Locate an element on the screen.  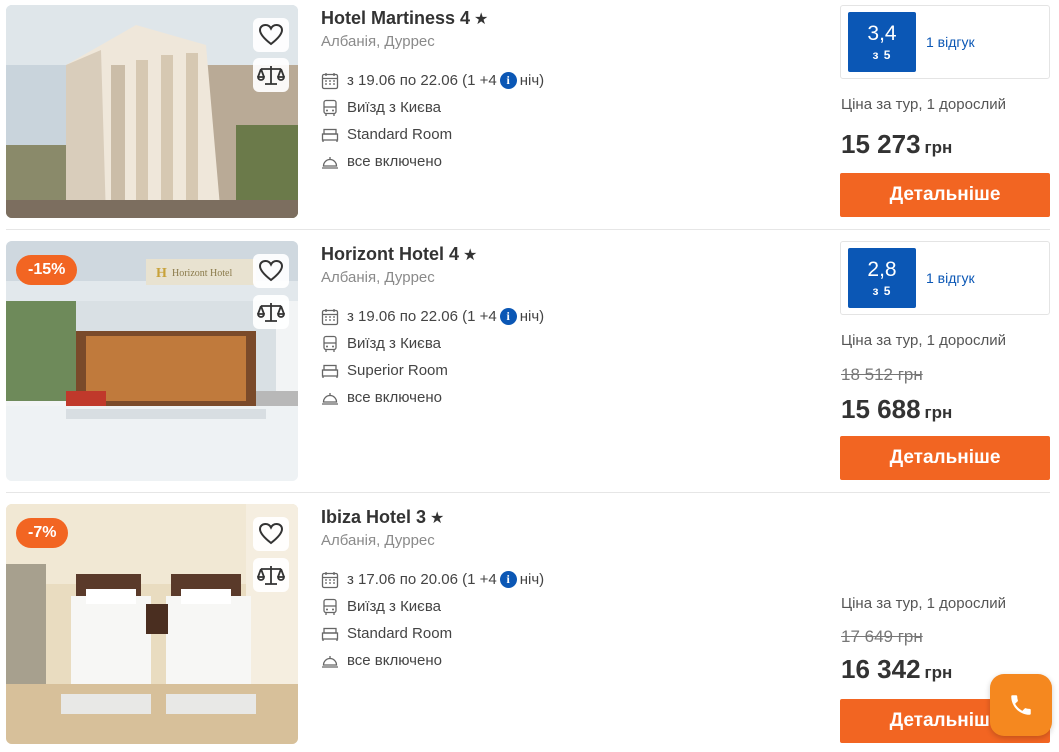
hotel-name-text: Horizont Hotel 4 is located at coordinates (390, 254).